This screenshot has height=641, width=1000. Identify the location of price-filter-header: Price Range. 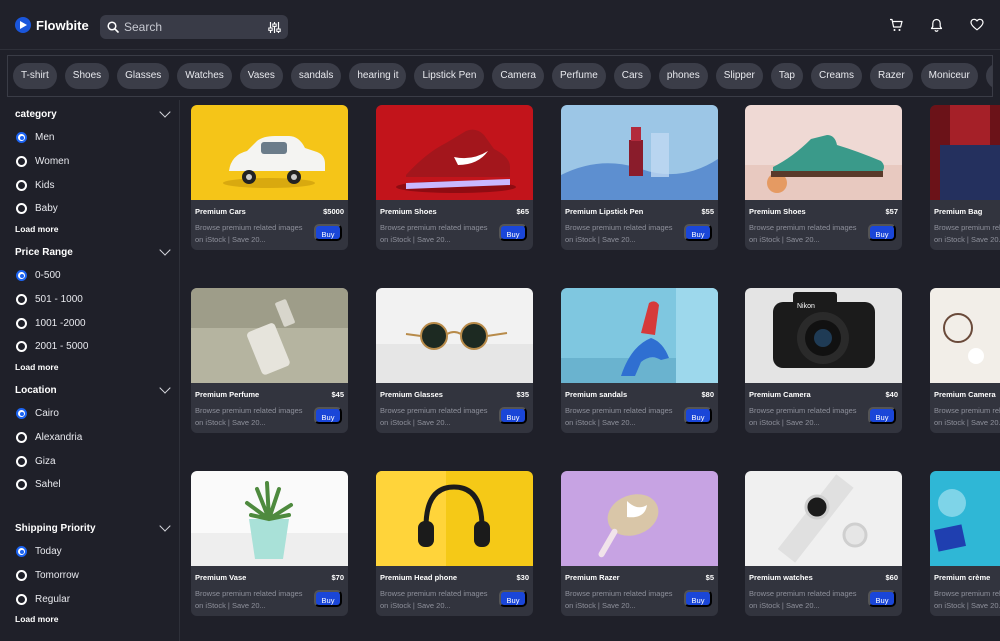
(94, 252).